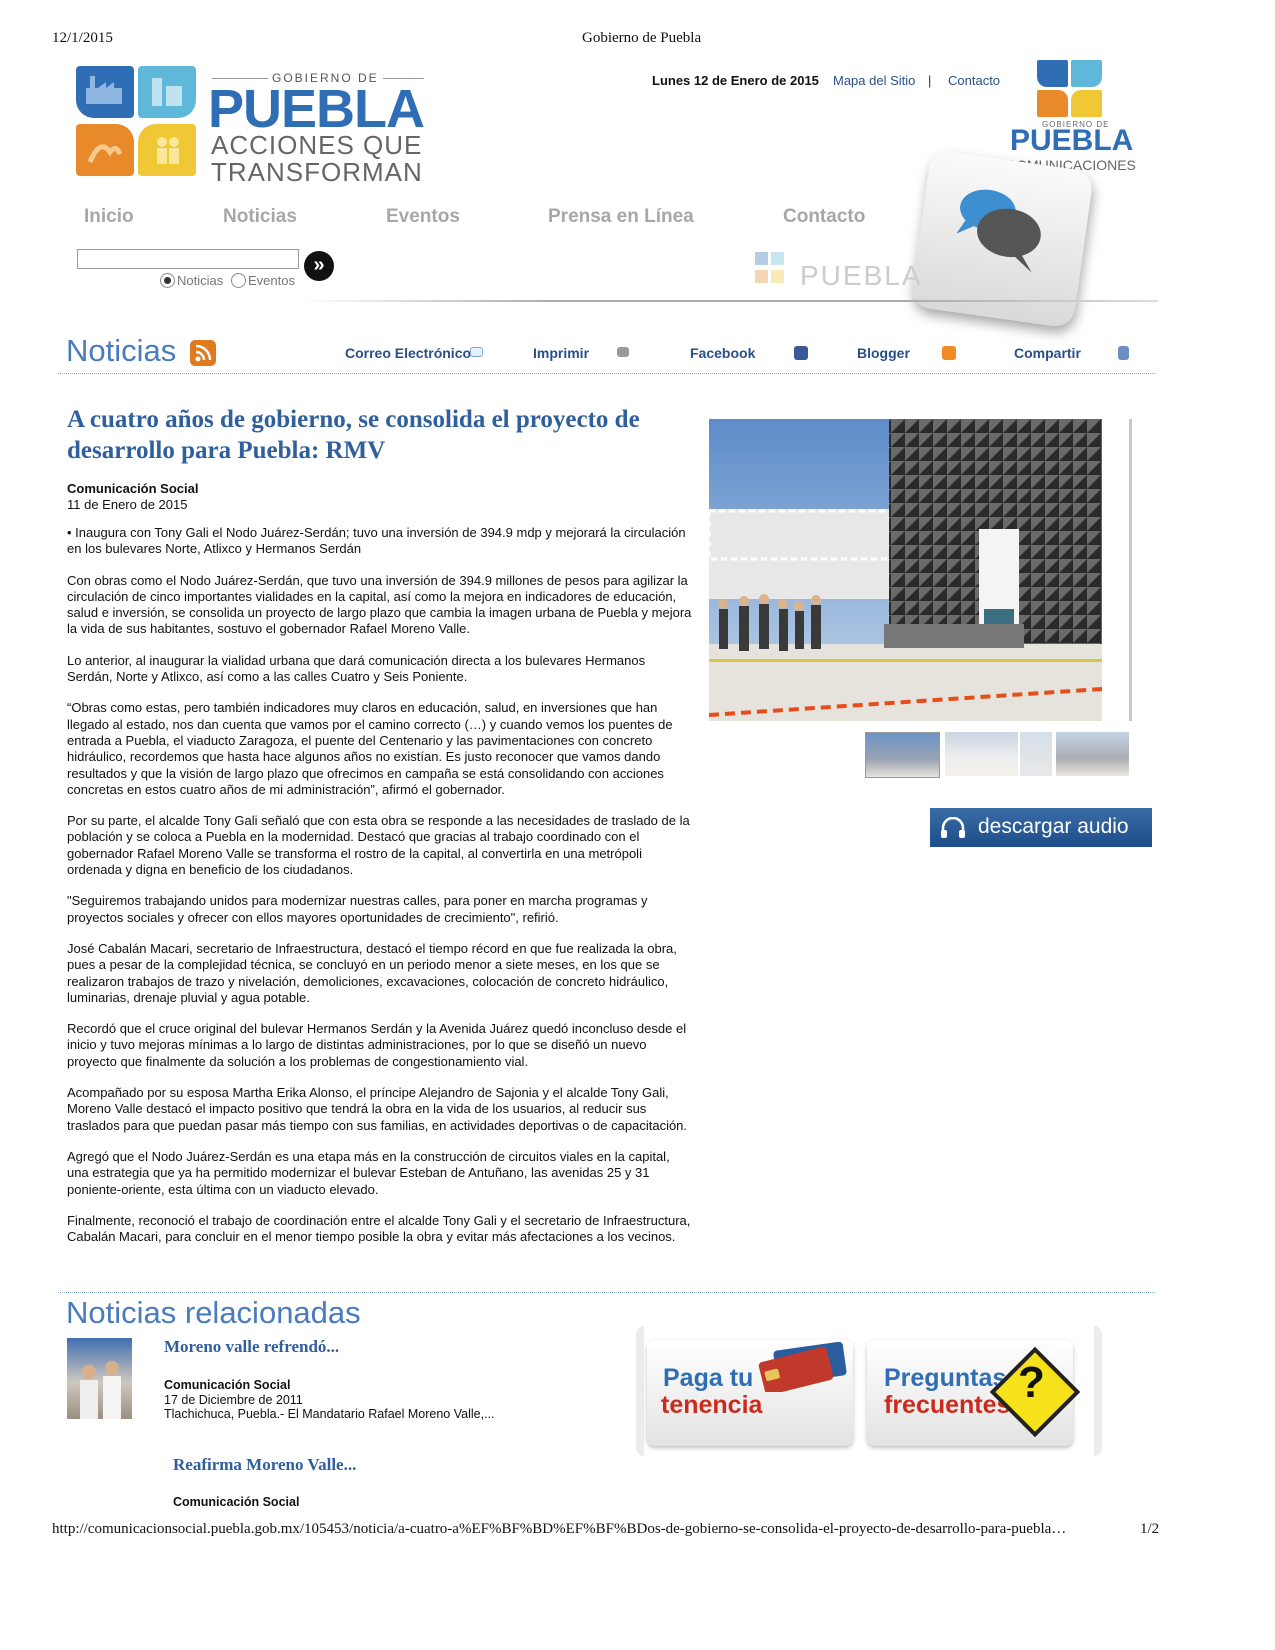 This screenshot has width=1275, height=1650. What do you see at coordinates (708, 1378) in the screenshot?
I see `tenencia-line-1: Paga tu` at bounding box center [708, 1378].